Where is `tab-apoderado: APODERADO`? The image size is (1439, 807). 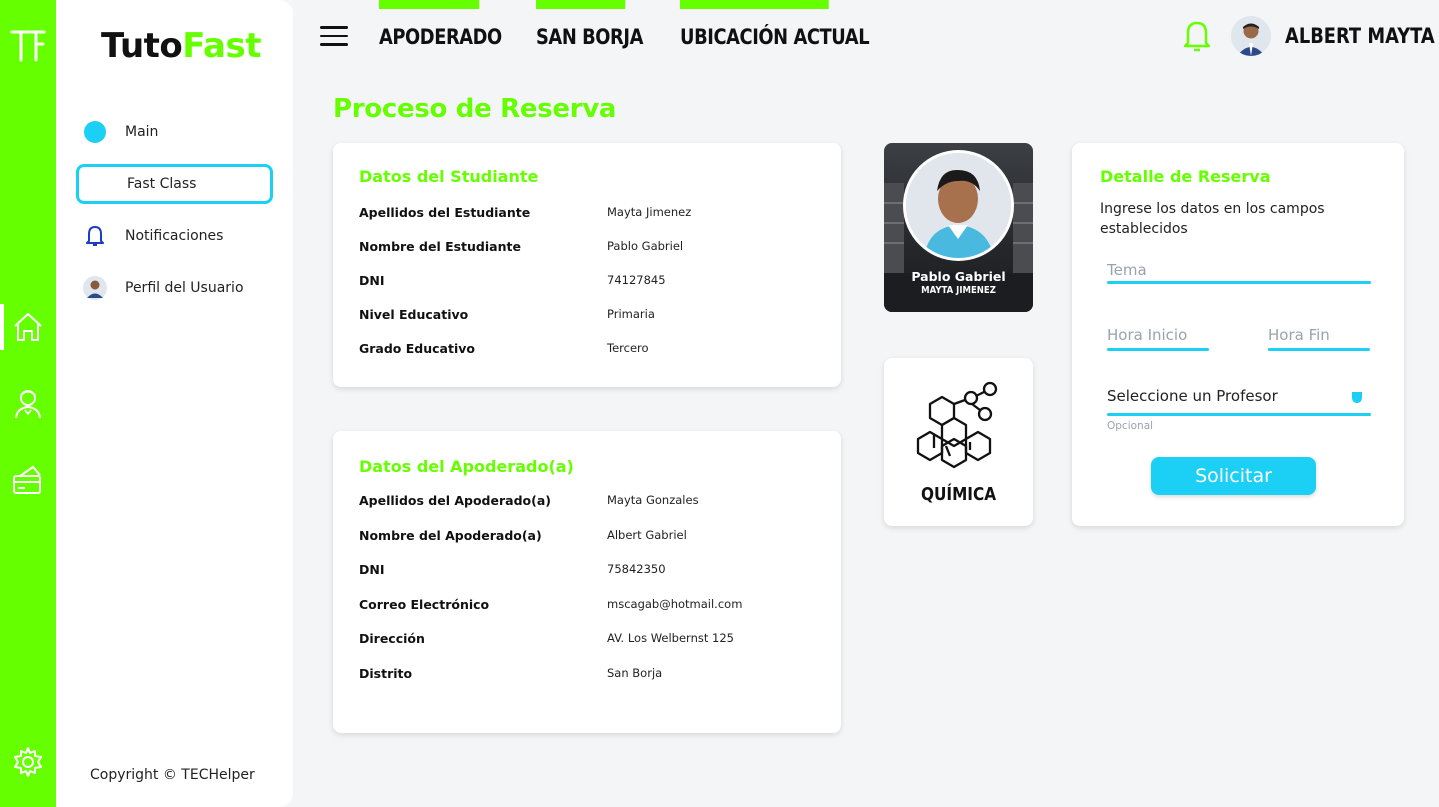 tab-apoderado: APODERADO is located at coordinates (440, 30).